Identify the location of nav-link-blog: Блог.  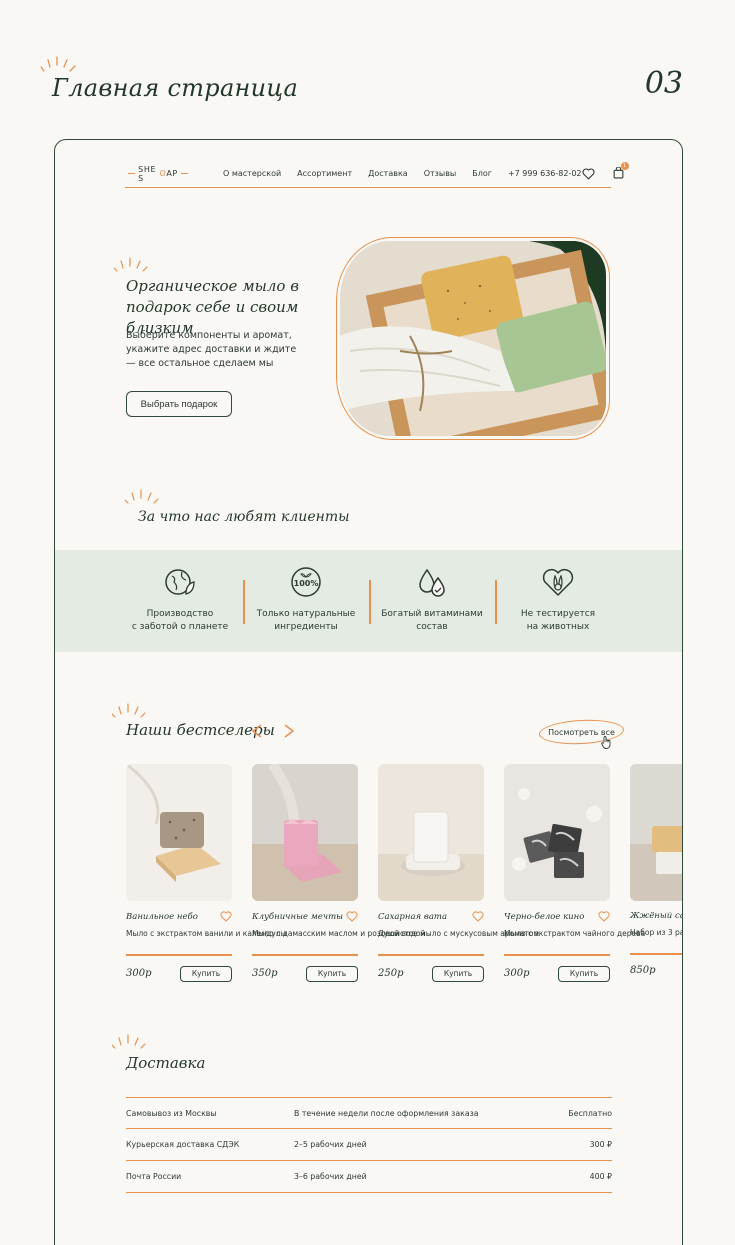
(482, 173).